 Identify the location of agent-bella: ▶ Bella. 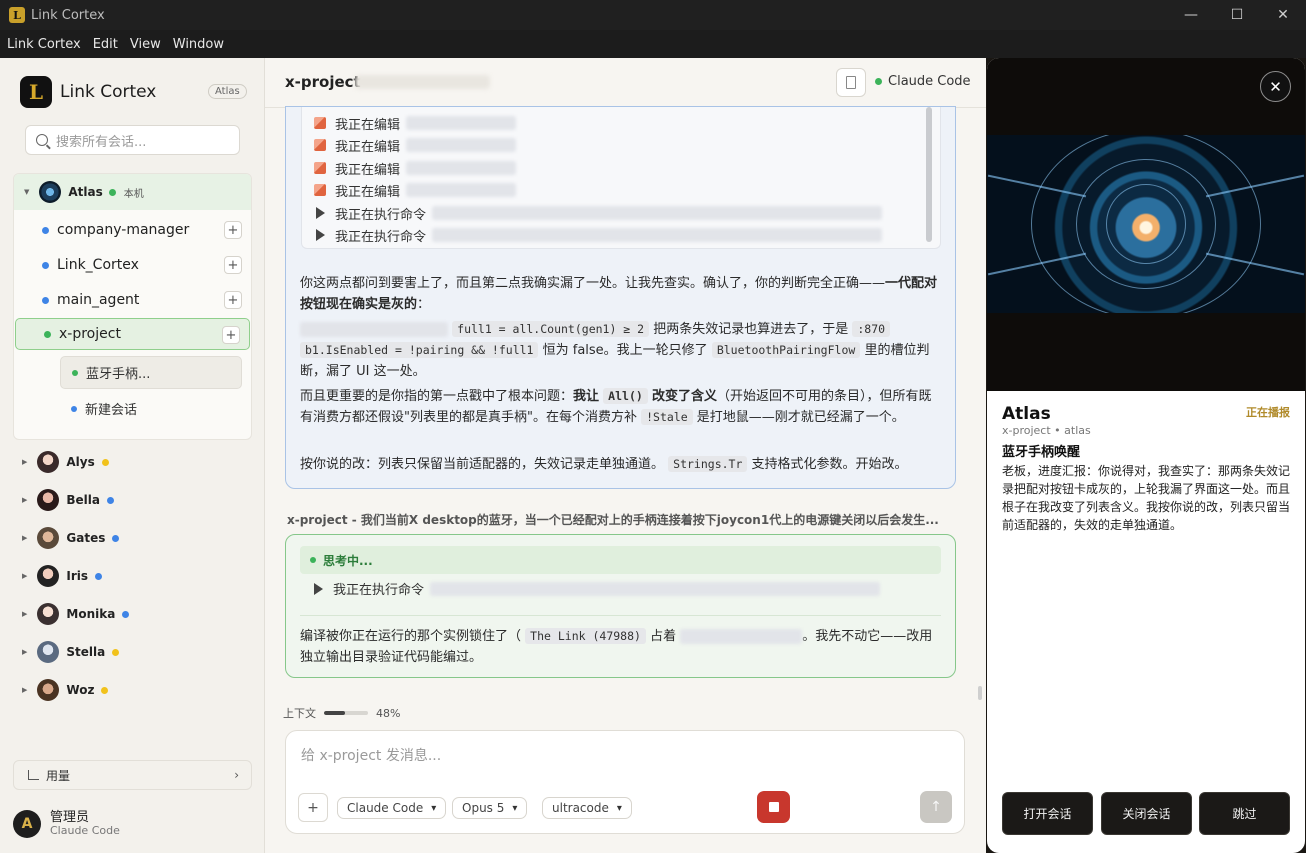
(68, 500).